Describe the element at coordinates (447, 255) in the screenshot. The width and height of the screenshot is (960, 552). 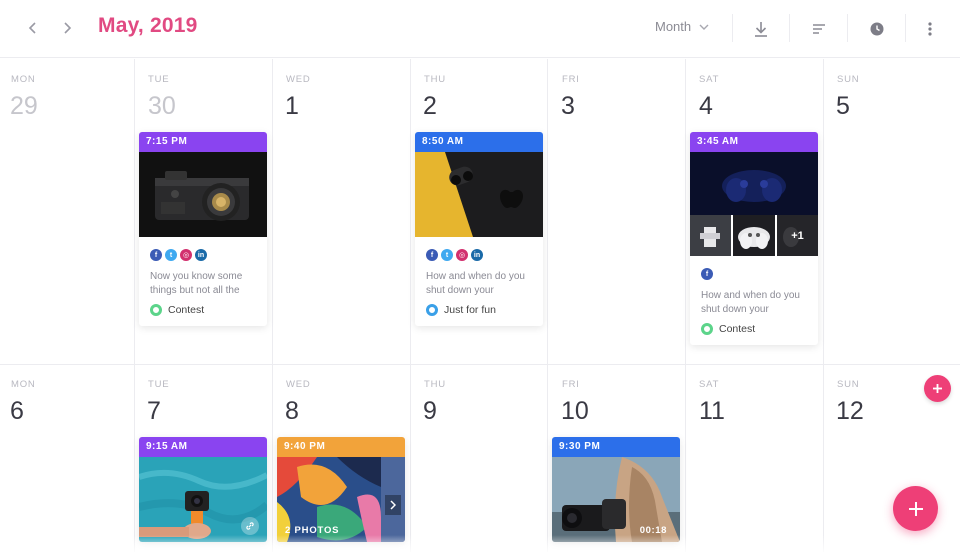
I see `twitter-icon: t` at that location.